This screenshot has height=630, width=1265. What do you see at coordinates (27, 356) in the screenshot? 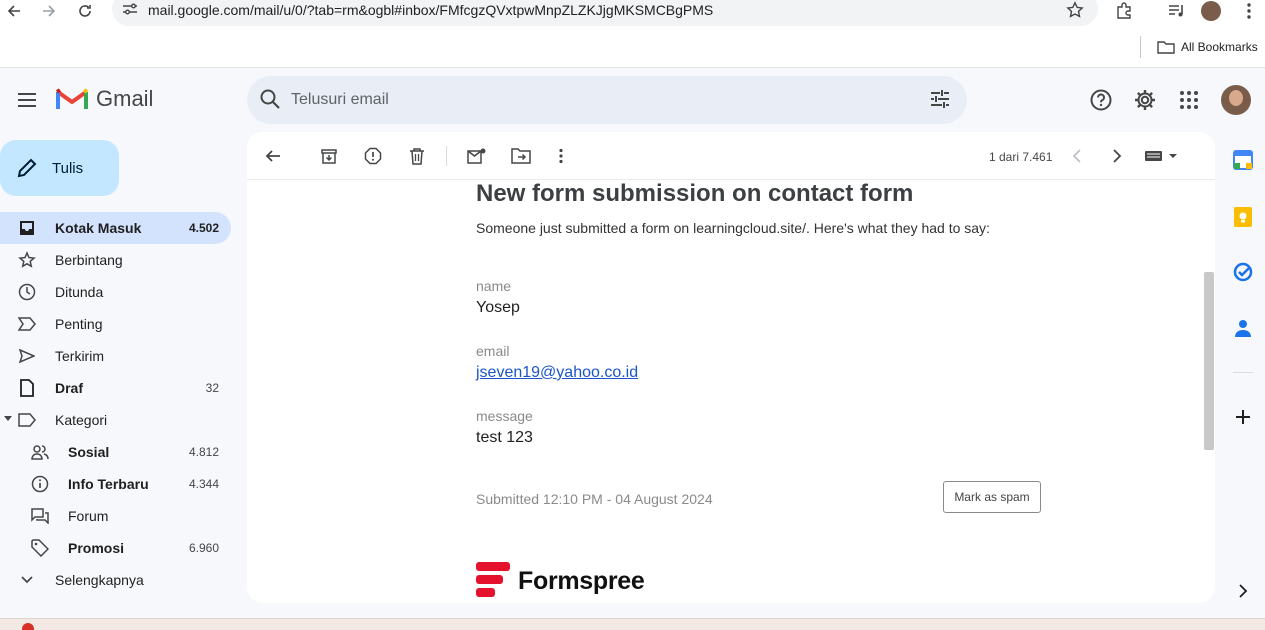
I see `send-icon` at bounding box center [27, 356].